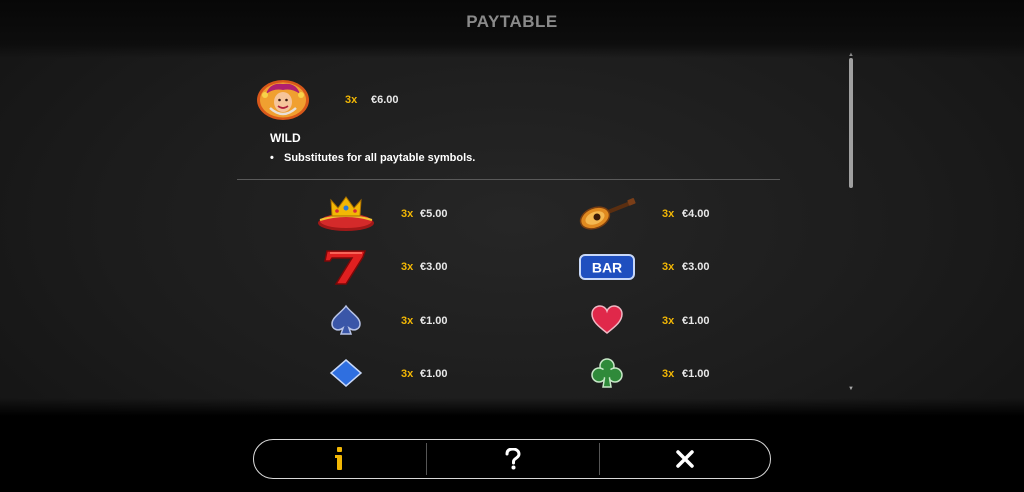  I want to click on info-icon, so click(338, 458).